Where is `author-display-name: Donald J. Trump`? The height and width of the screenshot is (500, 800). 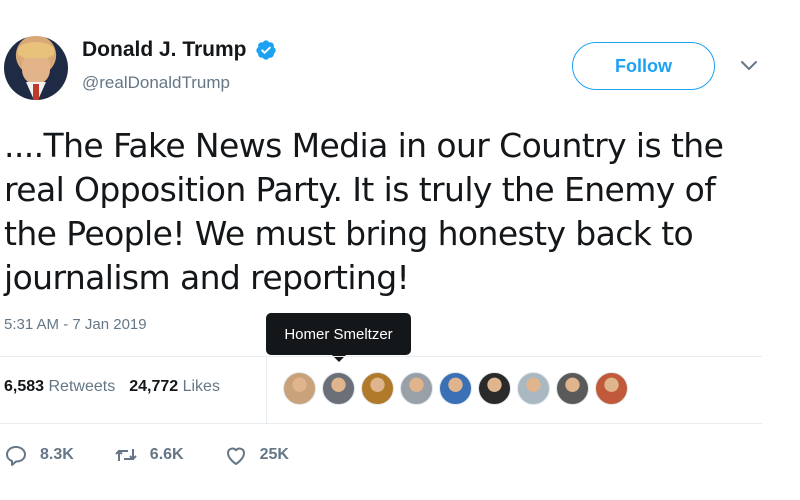
author-display-name: Donald J. Trump is located at coordinates (164, 50).